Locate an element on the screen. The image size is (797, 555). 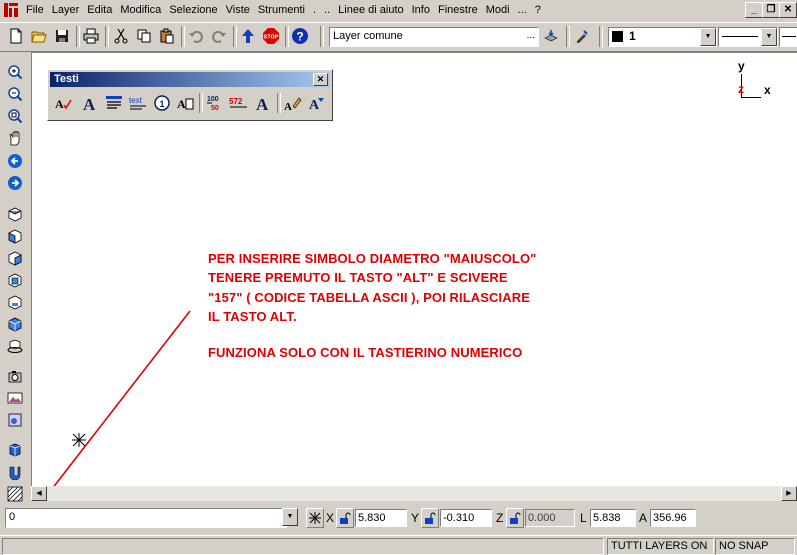
horizontal-scrollbar: ◀ ▶ is located at coordinates (414, 493).